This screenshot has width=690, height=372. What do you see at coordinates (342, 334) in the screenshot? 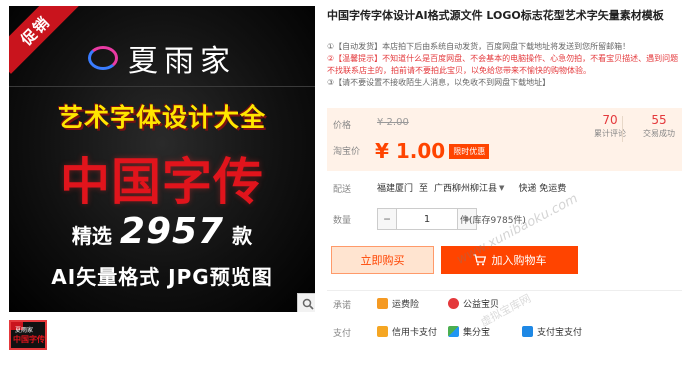
I see `payment-label: 支付` at bounding box center [342, 334].